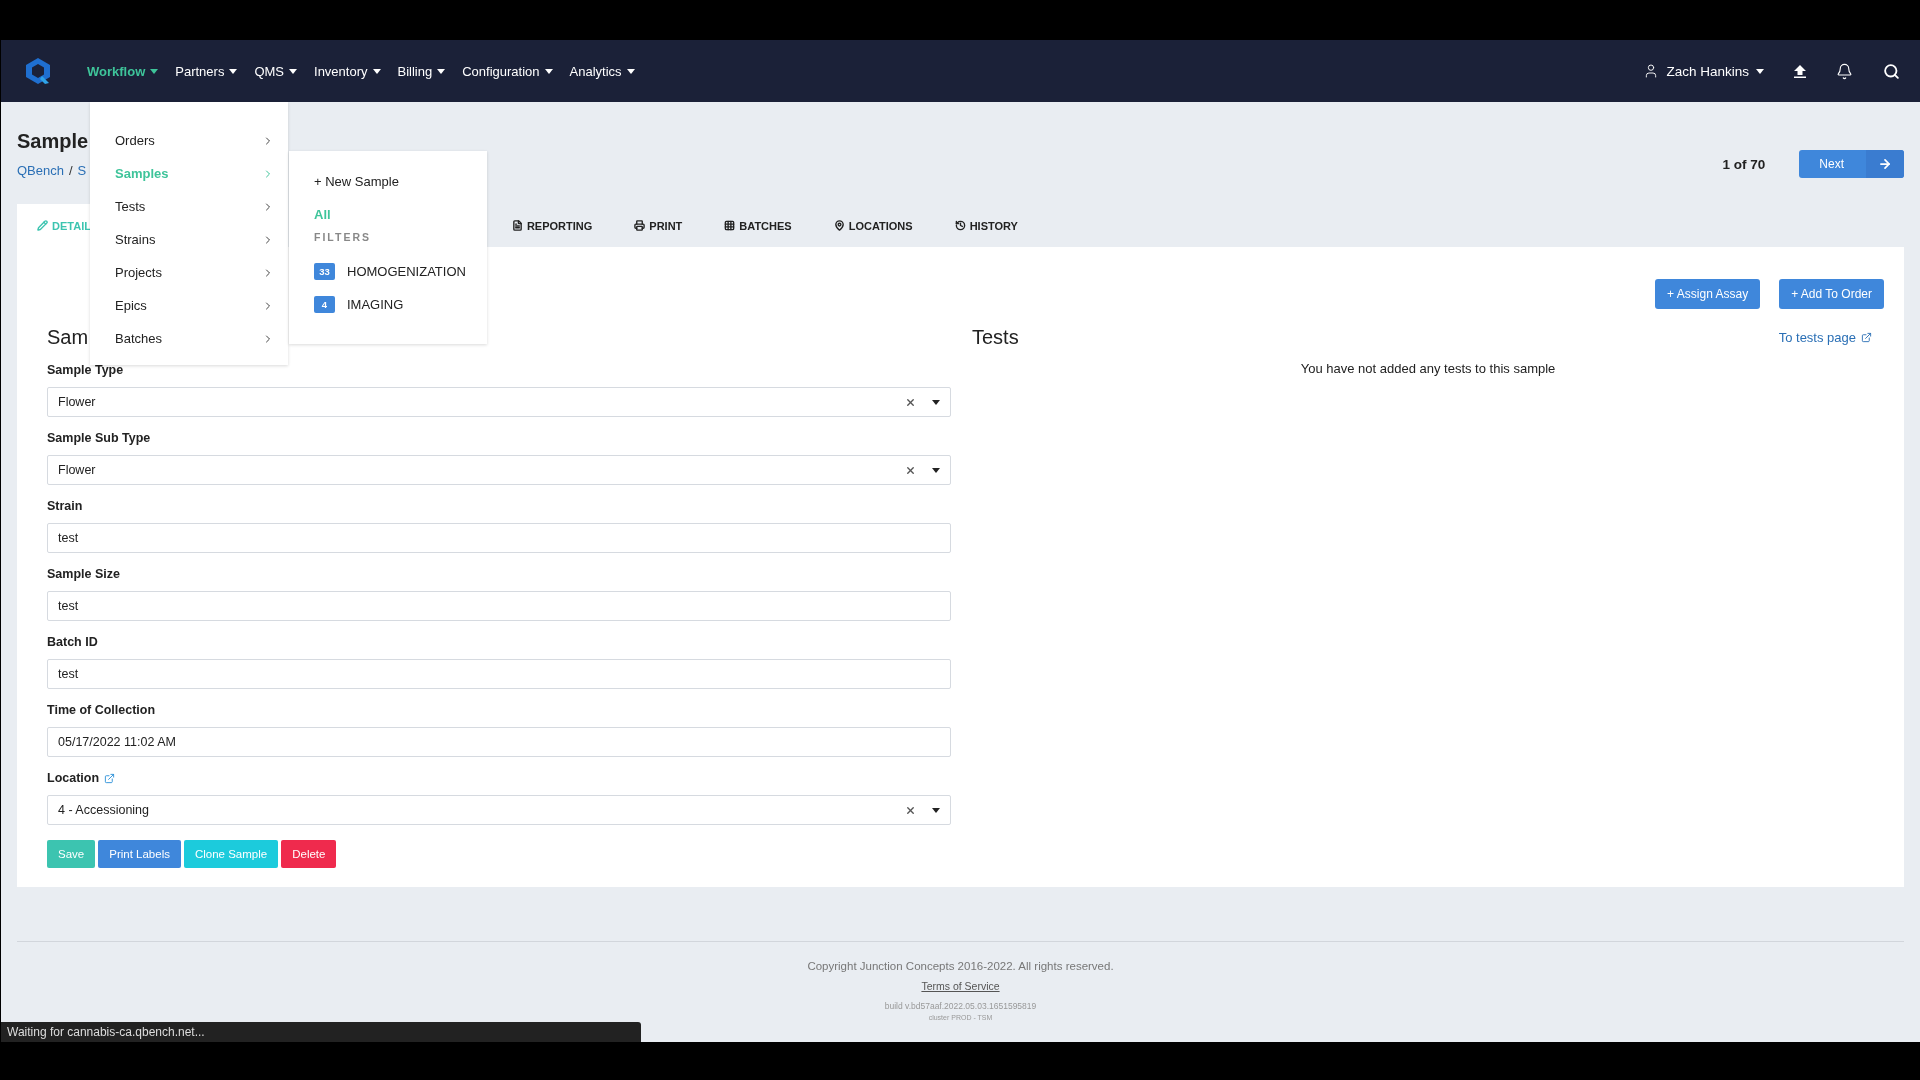  What do you see at coordinates (101, 710) in the screenshot?
I see `field-label: Time of Collection` at bounding box center [101, 710].